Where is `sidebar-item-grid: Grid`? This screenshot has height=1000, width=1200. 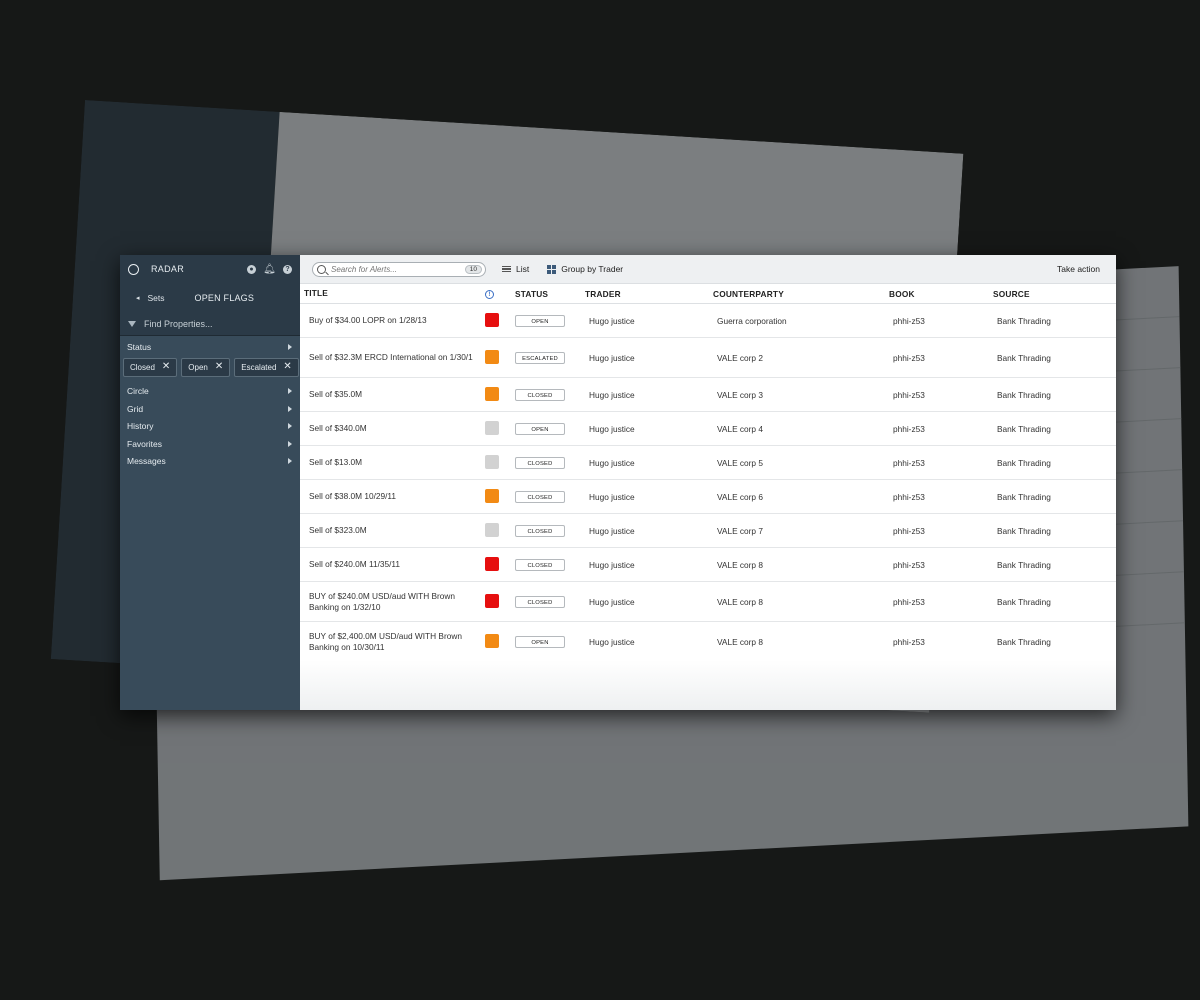
sidebar-item-grid: Grid is located at coordinates (210, 409).